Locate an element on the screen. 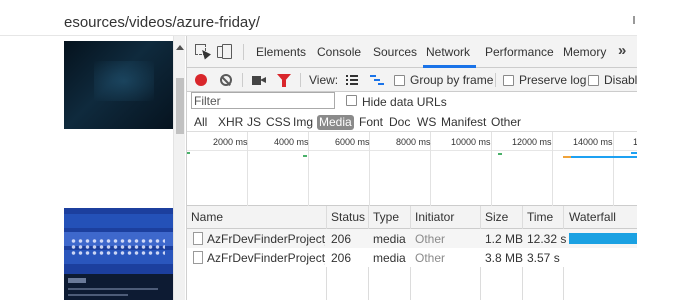  hide-data-urls-label: Hide data URLs is located at coordinates (404, 102).